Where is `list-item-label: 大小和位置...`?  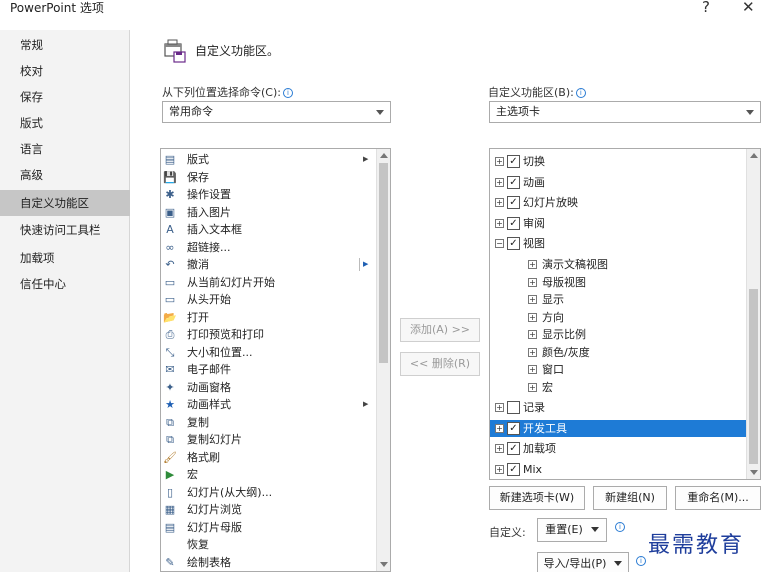 list-item-label: 大小和位置... is located at coordinates (220, 352).